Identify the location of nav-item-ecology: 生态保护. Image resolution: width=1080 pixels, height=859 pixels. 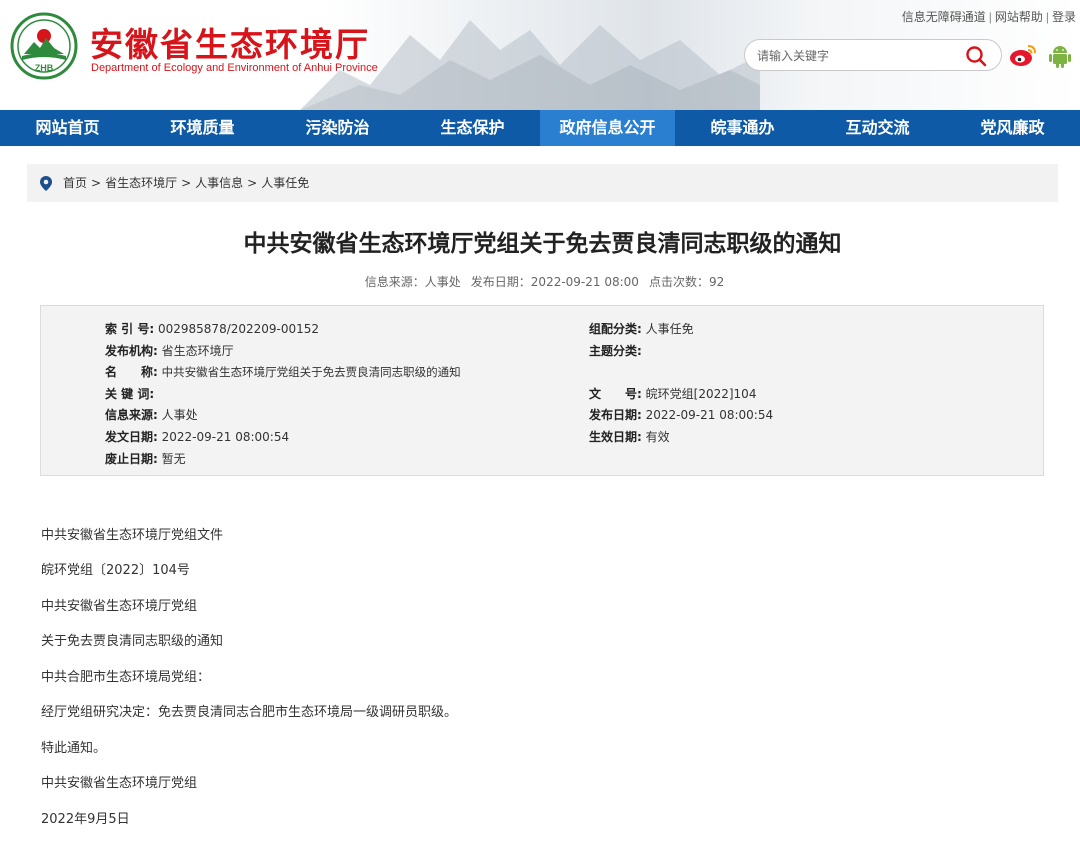
(472, 128).